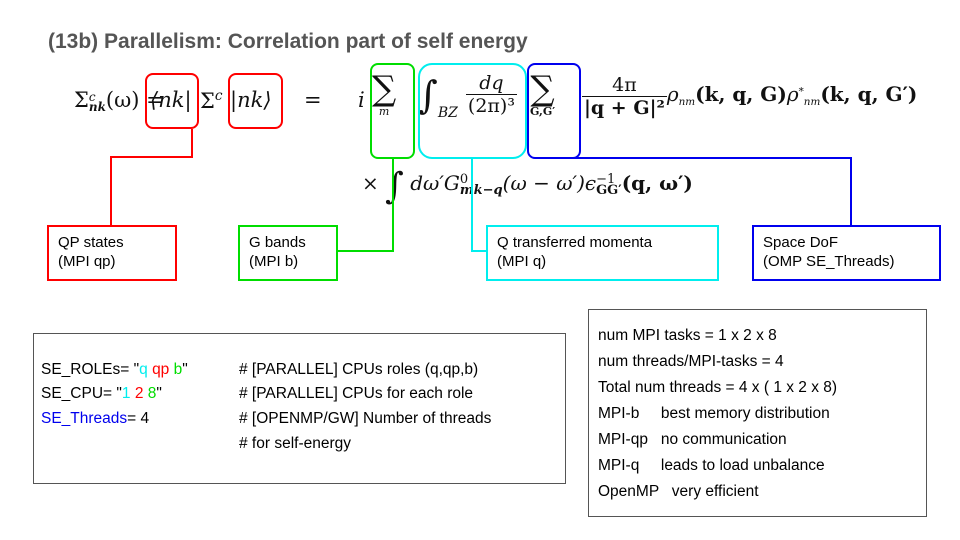  I want to click on summary-line: MPI-q leads to load unbalance, so click(711, 465).